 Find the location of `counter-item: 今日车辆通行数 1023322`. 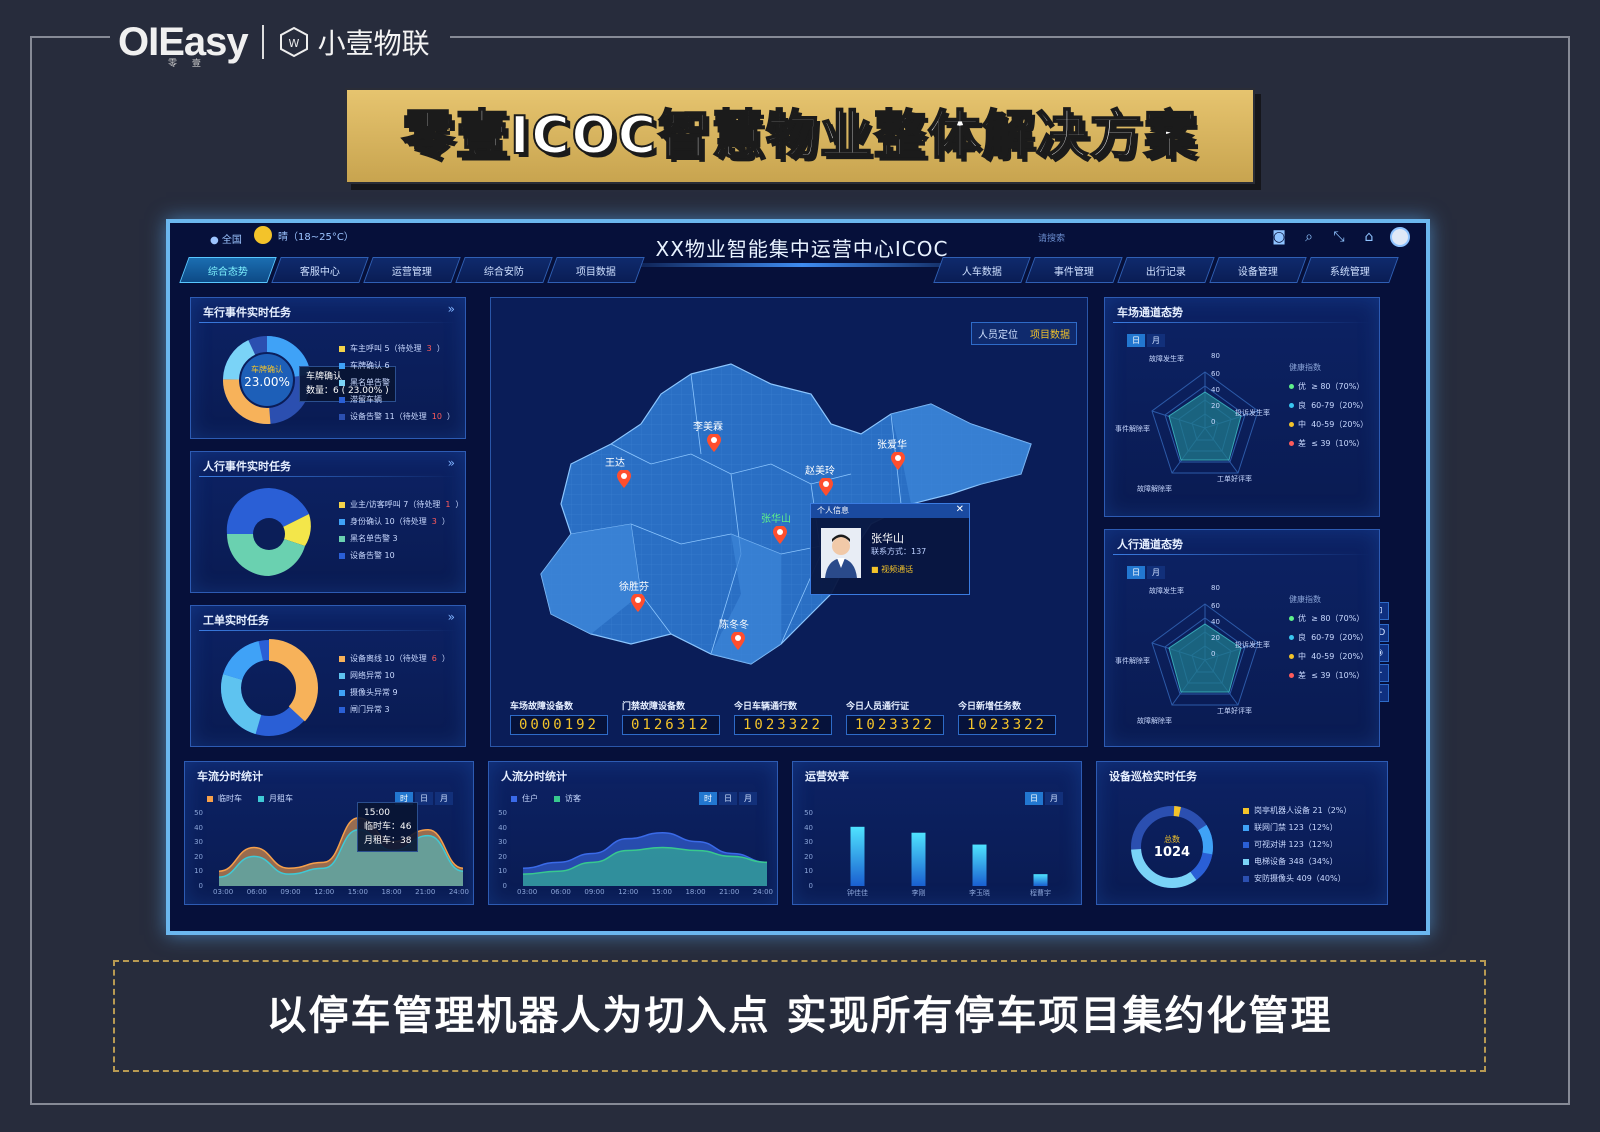

counter-item: 今日车辆通行数 1023322 is located at coordinates (783, 717).